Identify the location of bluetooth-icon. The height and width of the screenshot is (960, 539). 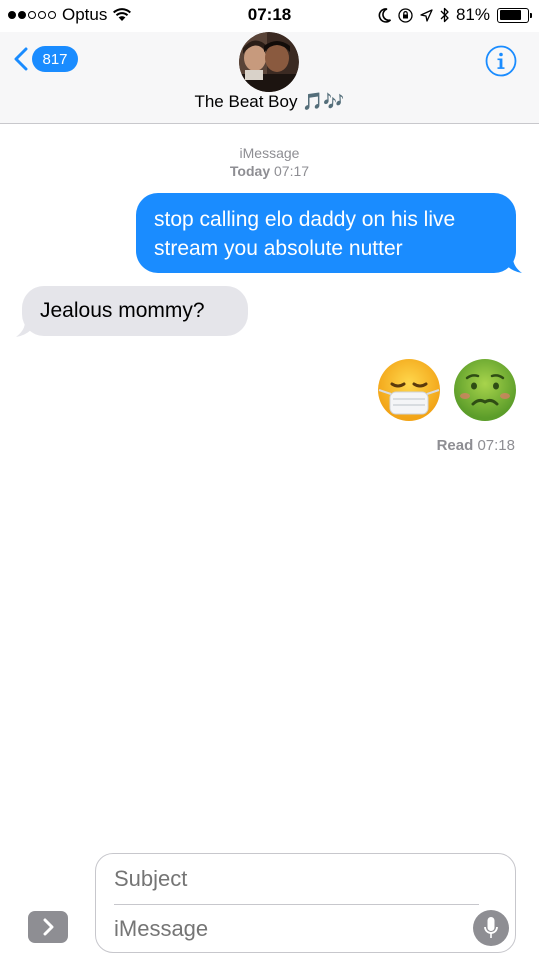
(444, 15).